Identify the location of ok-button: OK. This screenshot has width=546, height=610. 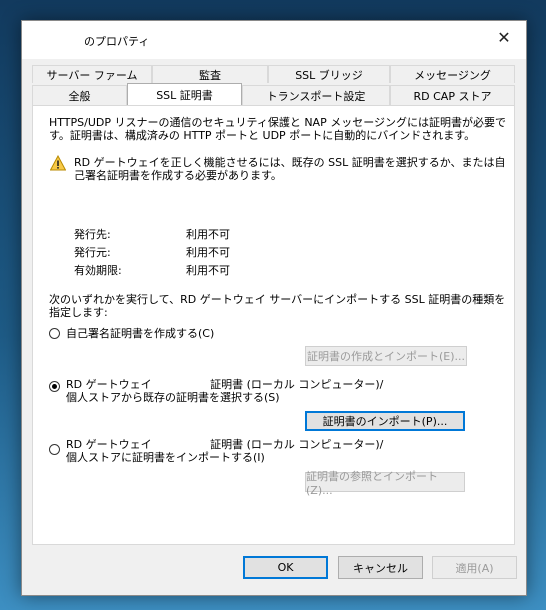
(285, 567).